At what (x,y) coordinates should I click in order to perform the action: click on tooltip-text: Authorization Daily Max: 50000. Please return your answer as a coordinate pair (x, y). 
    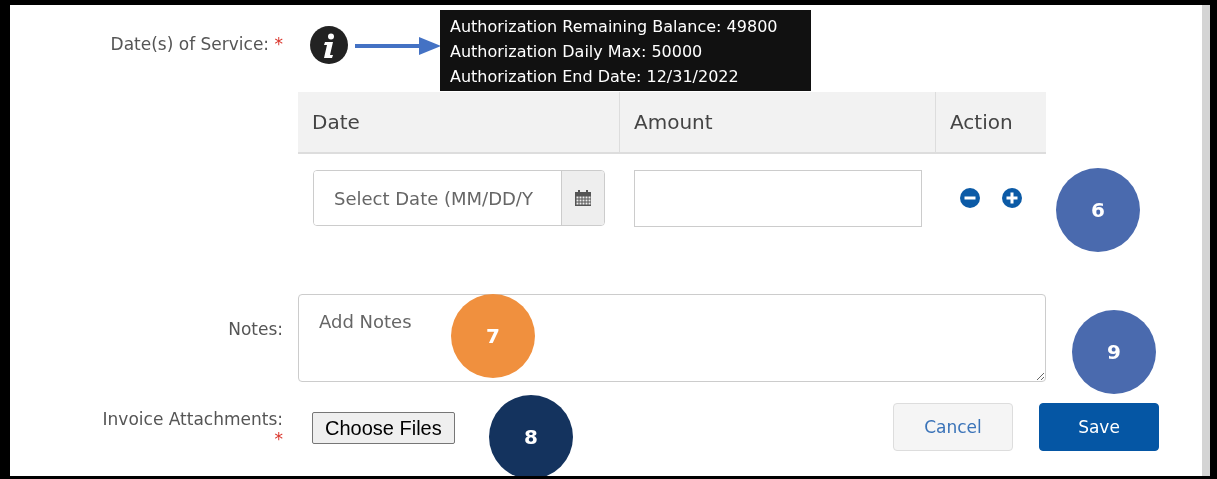
    Looking at the image, I should click on (577, 52).